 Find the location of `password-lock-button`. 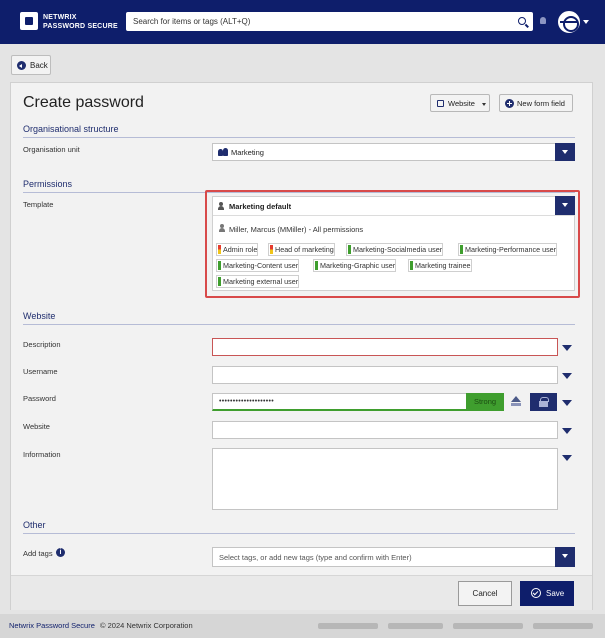

password-lock-button is located at coordinates (543, 402).